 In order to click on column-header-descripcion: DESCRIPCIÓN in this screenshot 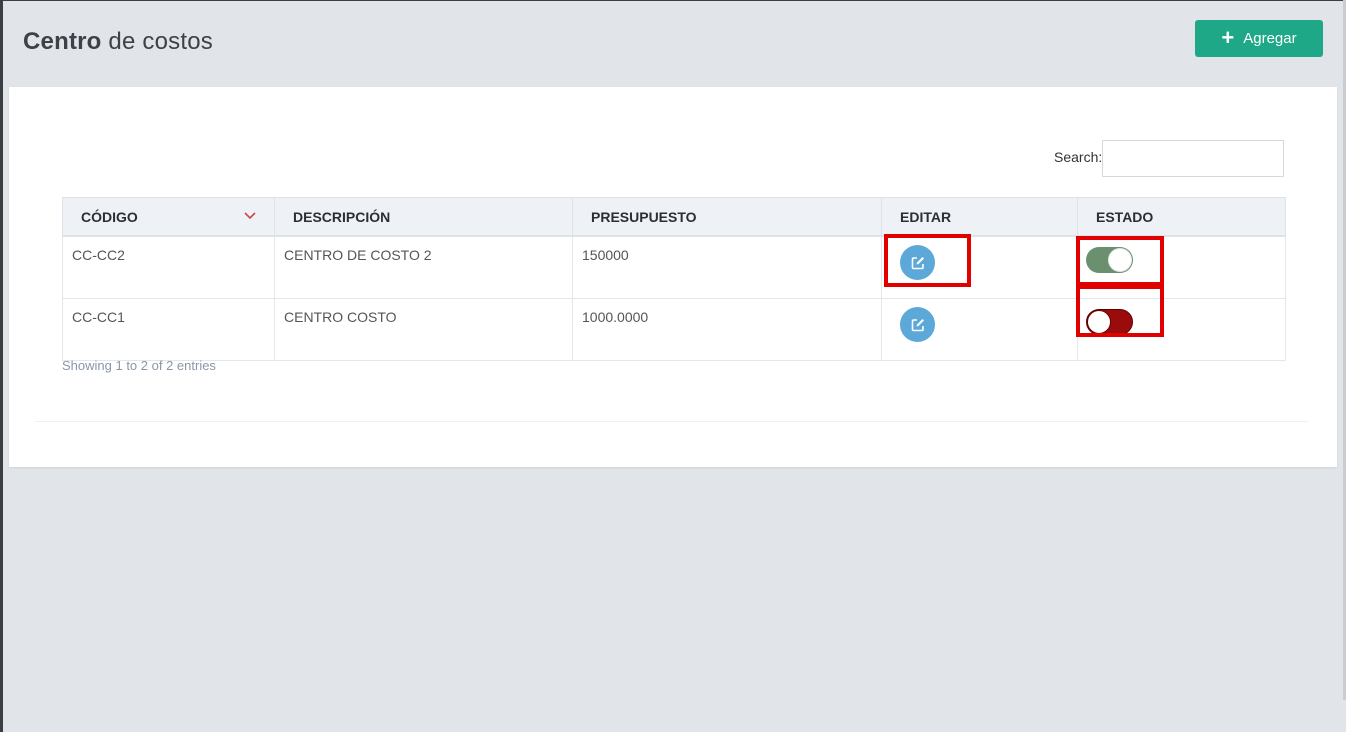, I will do `click(423, 217)`.